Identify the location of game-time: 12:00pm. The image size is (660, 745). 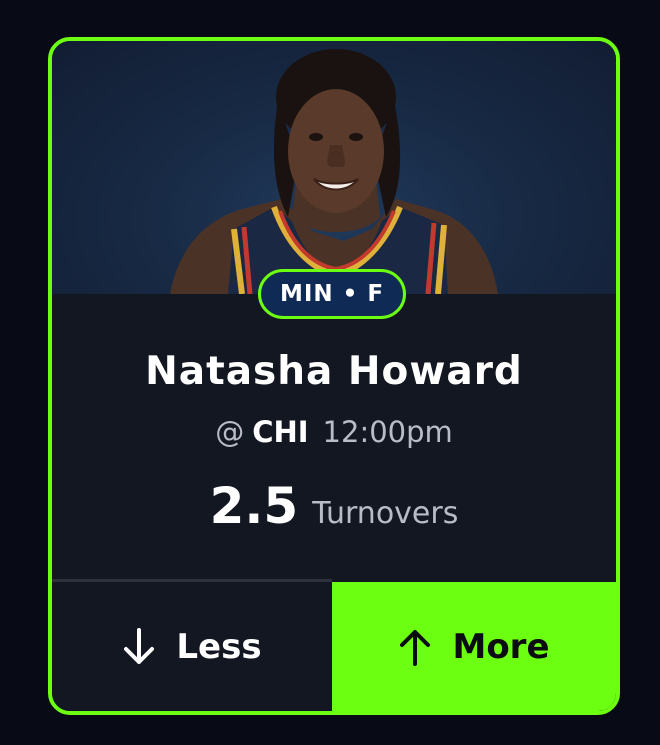
(387, 432).